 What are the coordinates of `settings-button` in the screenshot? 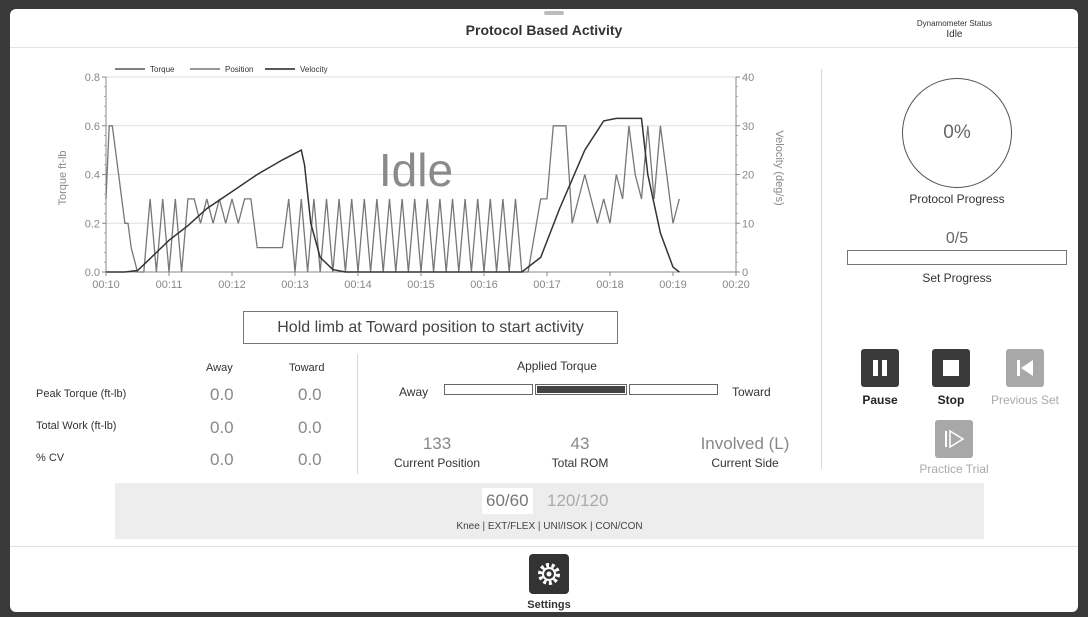 It's located at (549, 574).